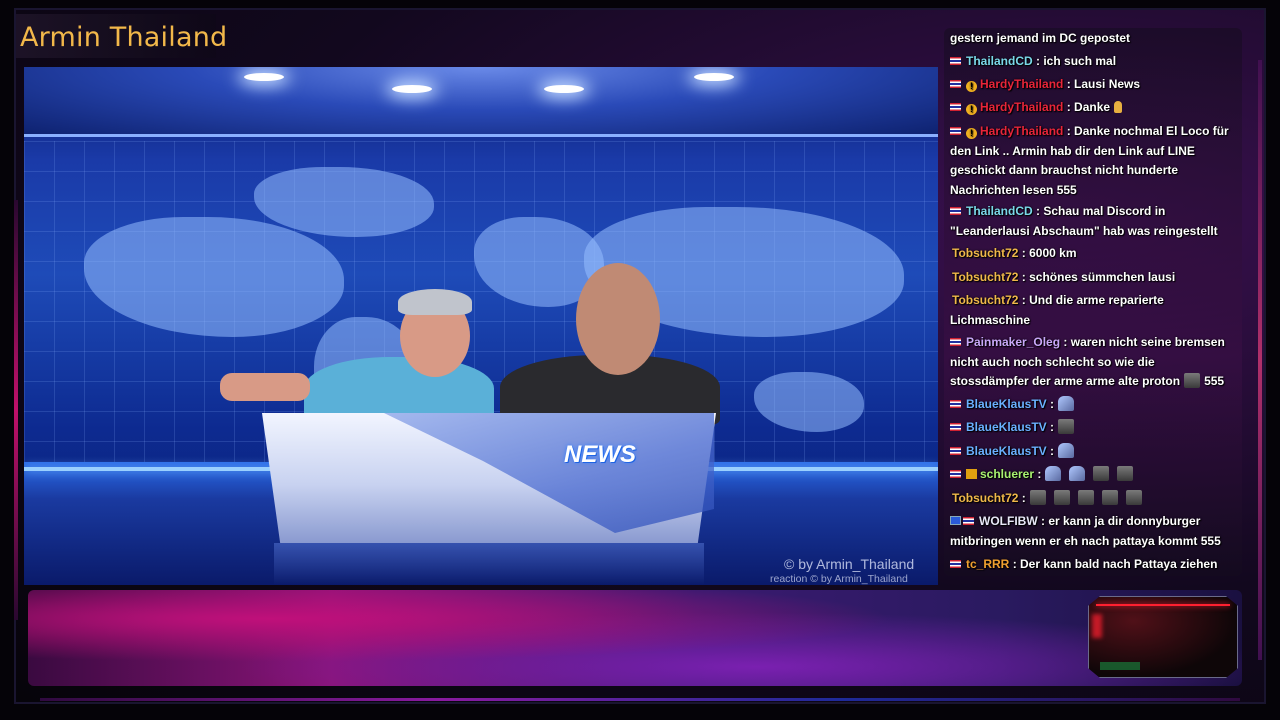  What do you see at coordinates (1007, 474) in the screenshot?
I see `chat-username: schluerer` at bounding box center [1007, 474].